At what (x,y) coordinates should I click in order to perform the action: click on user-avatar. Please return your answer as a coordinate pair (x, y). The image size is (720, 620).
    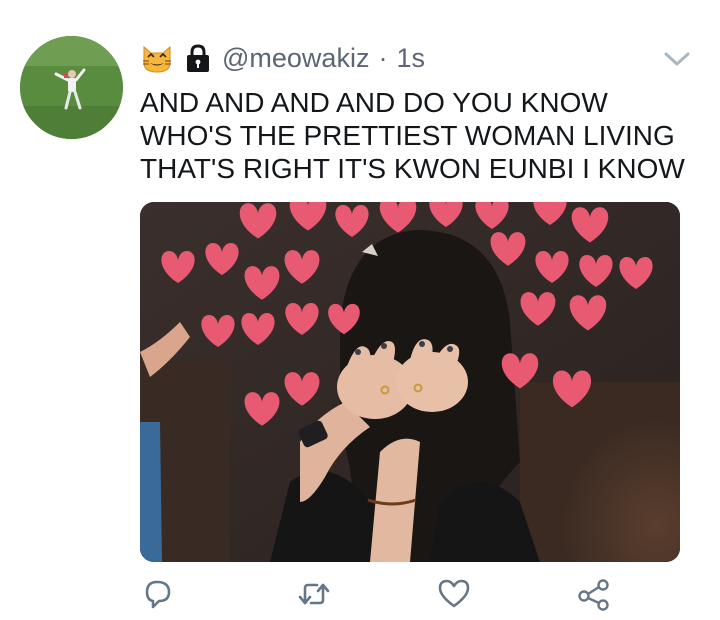
    Looking at the image, I should click on (71, 87).